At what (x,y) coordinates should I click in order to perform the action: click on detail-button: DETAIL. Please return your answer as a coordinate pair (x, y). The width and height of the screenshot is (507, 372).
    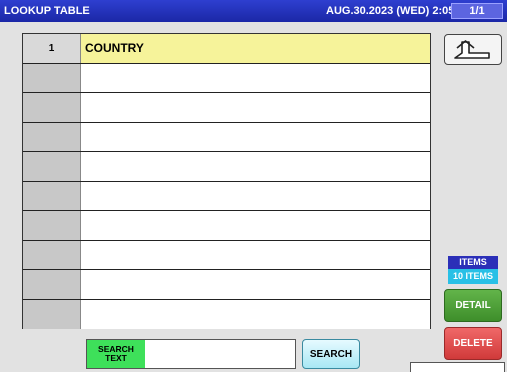
    Looking at the image, I should click on (473, 305).